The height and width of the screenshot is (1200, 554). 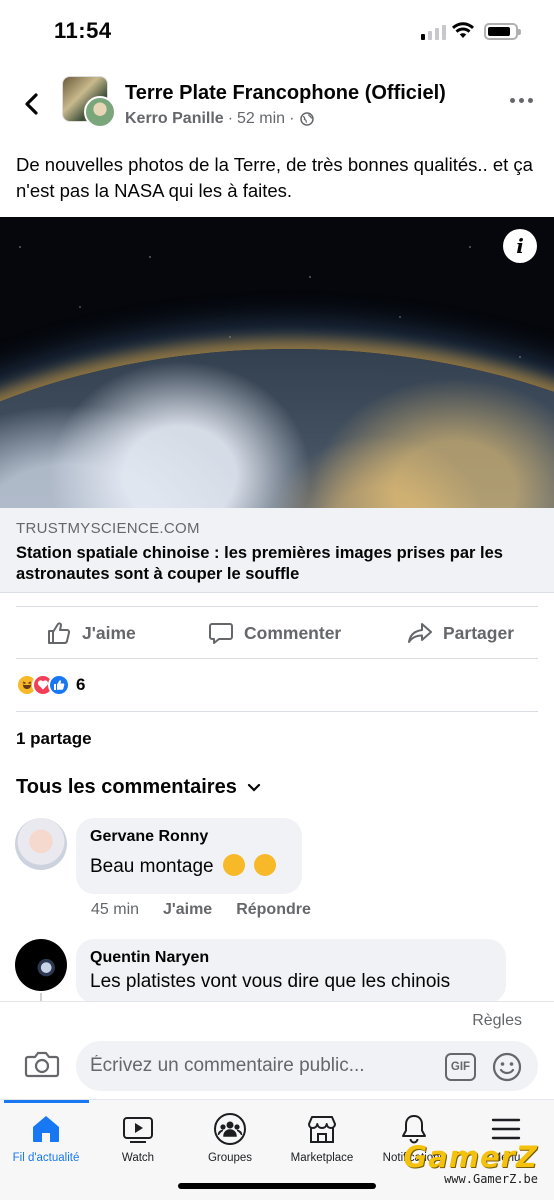 I want to click on thumbs-up-icon, so click(x=59, y=633).